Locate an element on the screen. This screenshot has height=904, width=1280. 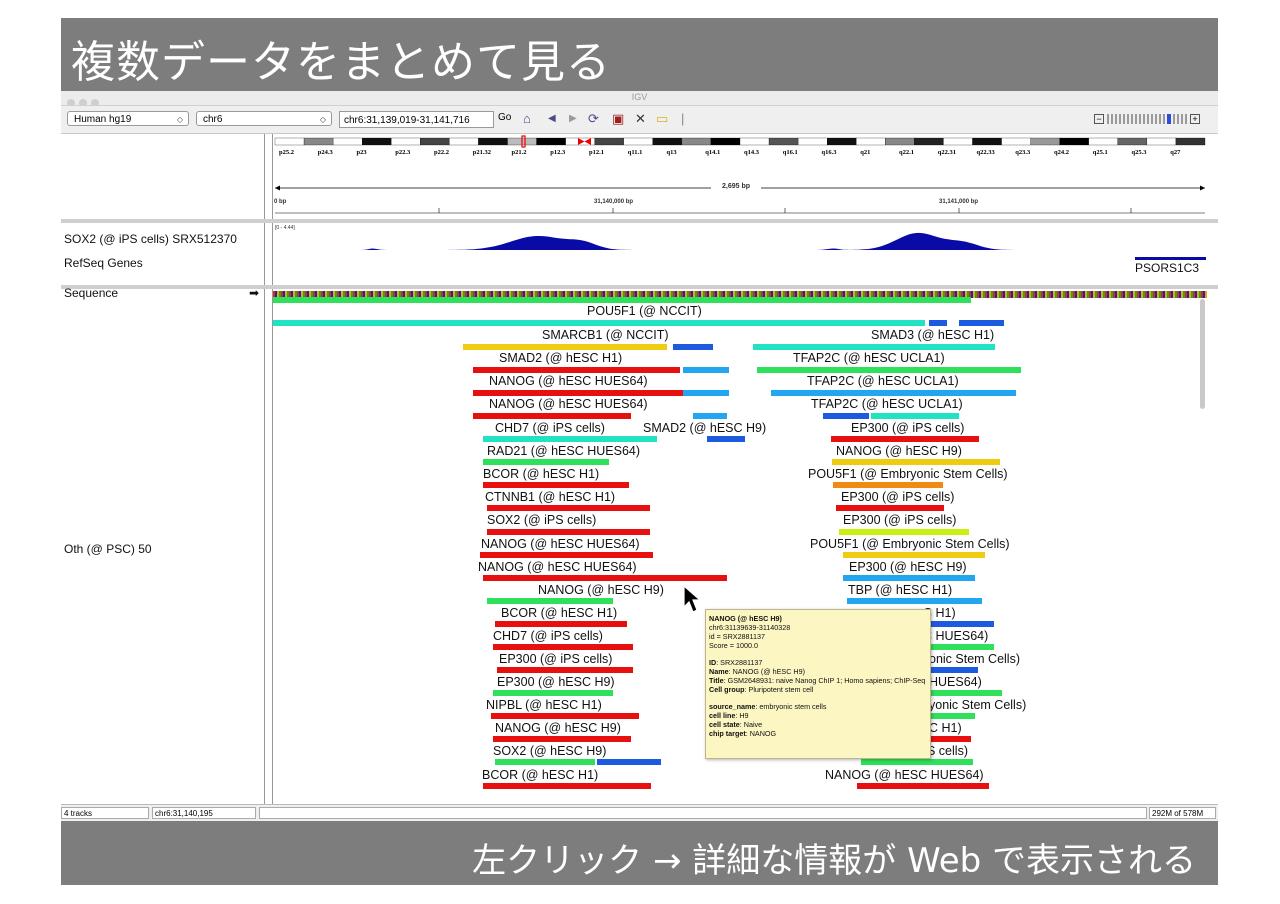
back-arrow-icon: ◀ is located at coordinates (552, 119).